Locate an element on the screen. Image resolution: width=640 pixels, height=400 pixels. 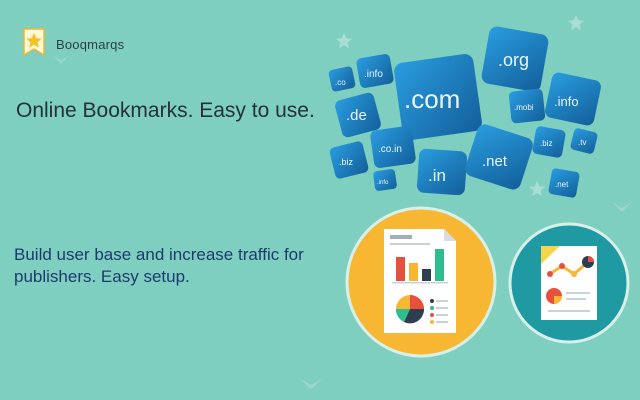
analytics-illustration is located at coordinates (569, 283).